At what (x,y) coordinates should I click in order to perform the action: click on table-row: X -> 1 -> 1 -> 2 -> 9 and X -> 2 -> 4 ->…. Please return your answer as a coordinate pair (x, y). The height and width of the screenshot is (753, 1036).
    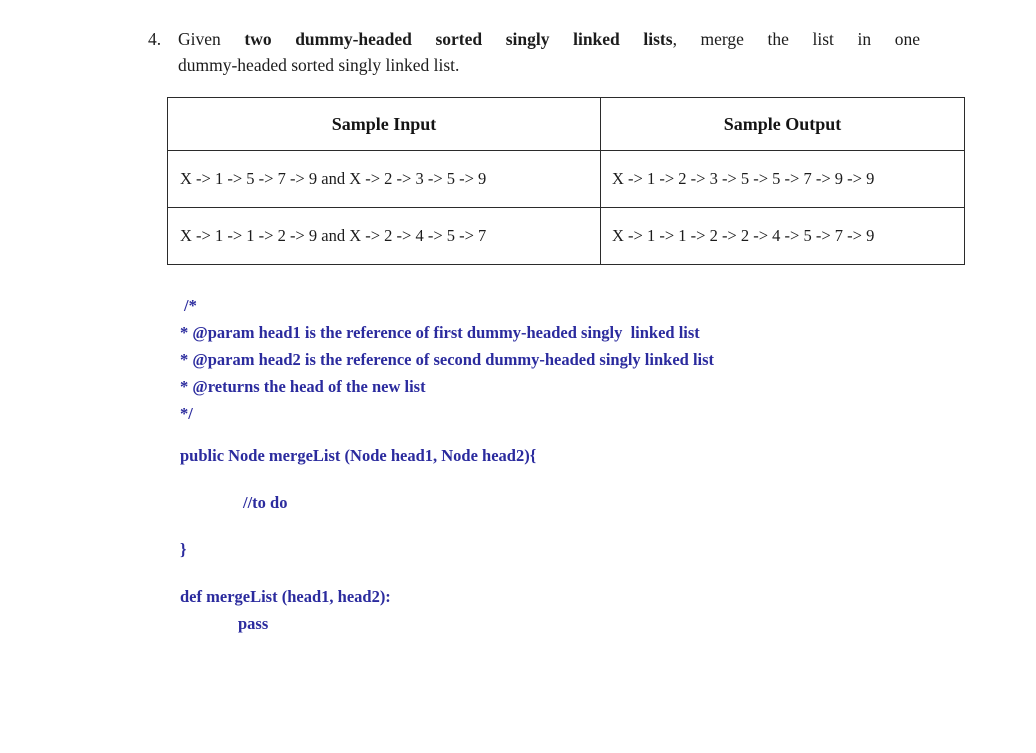
    Looking at the image, I should click on (566, 236).